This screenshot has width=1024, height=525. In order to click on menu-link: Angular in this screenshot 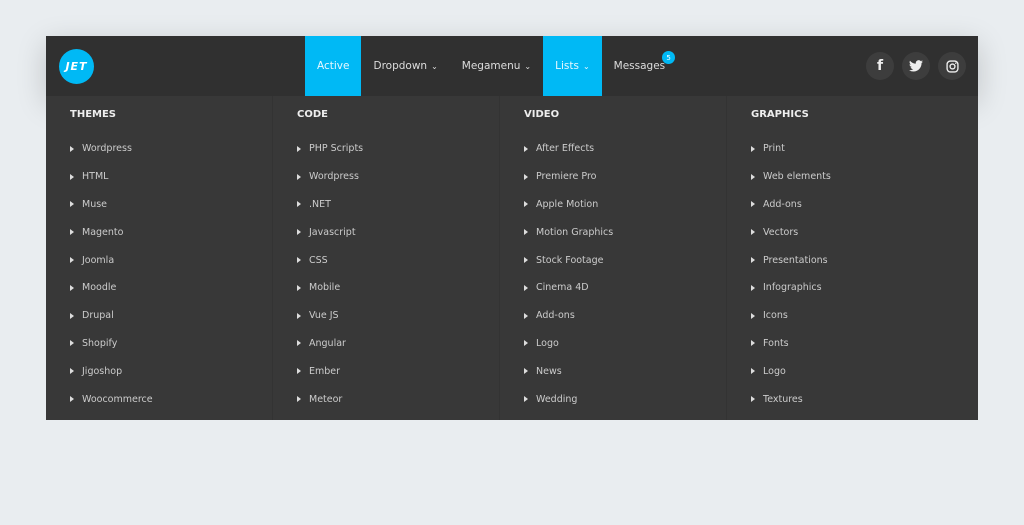, I will do `click(398, 344)`.